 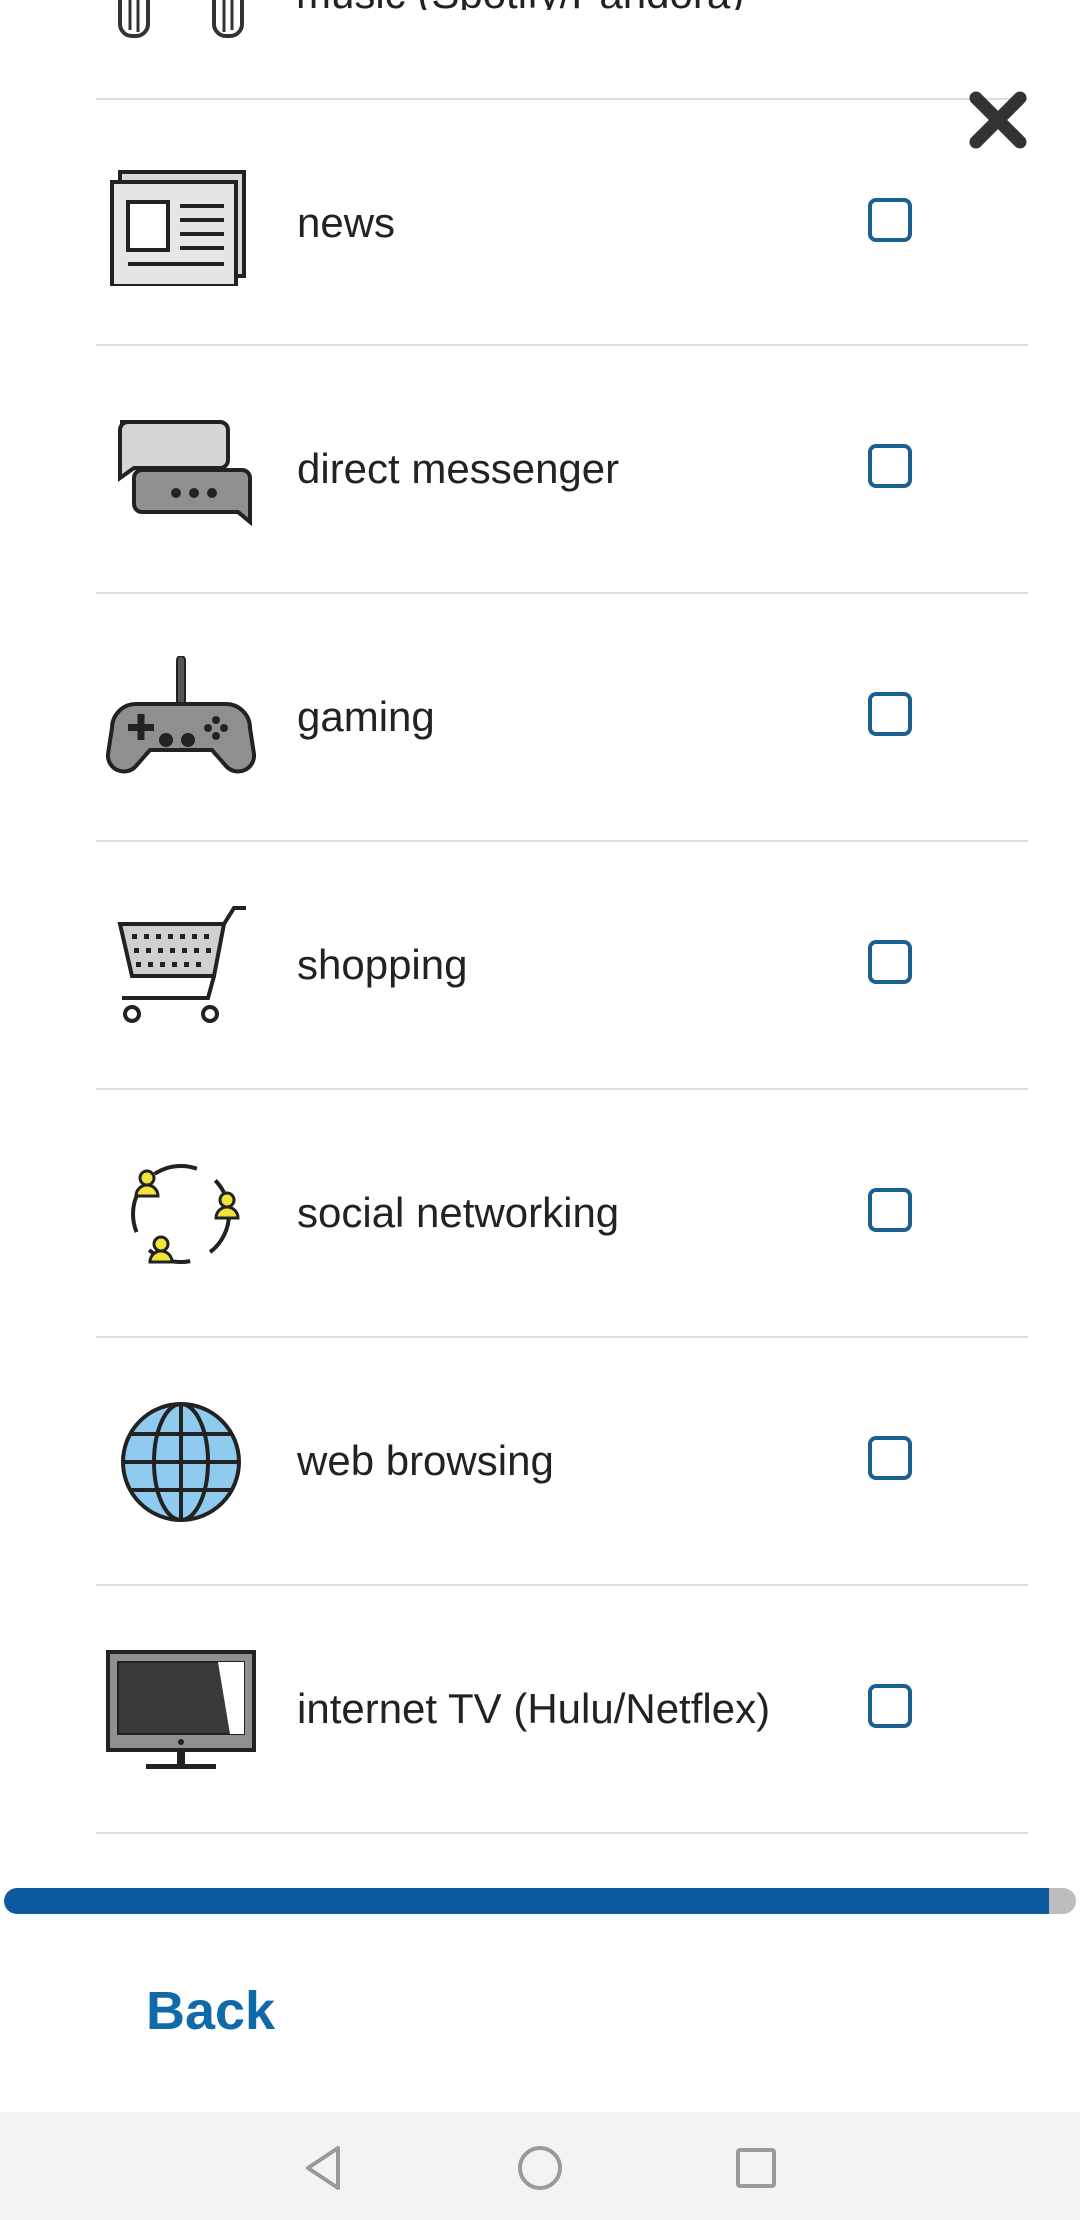 What do you see at coordinates (366, 716) in the screenshot?
I see `list-item-label: gaming` at bounding box center [366, 716].